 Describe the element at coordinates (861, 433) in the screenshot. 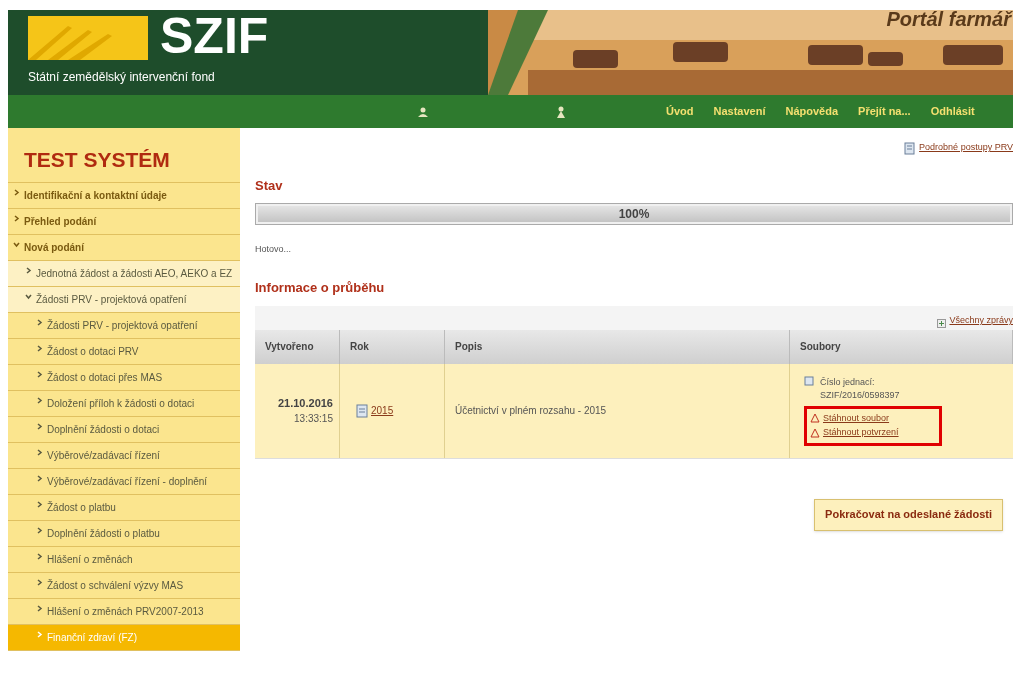

I see `download-link: Stáhnout potvrzení` at that location.